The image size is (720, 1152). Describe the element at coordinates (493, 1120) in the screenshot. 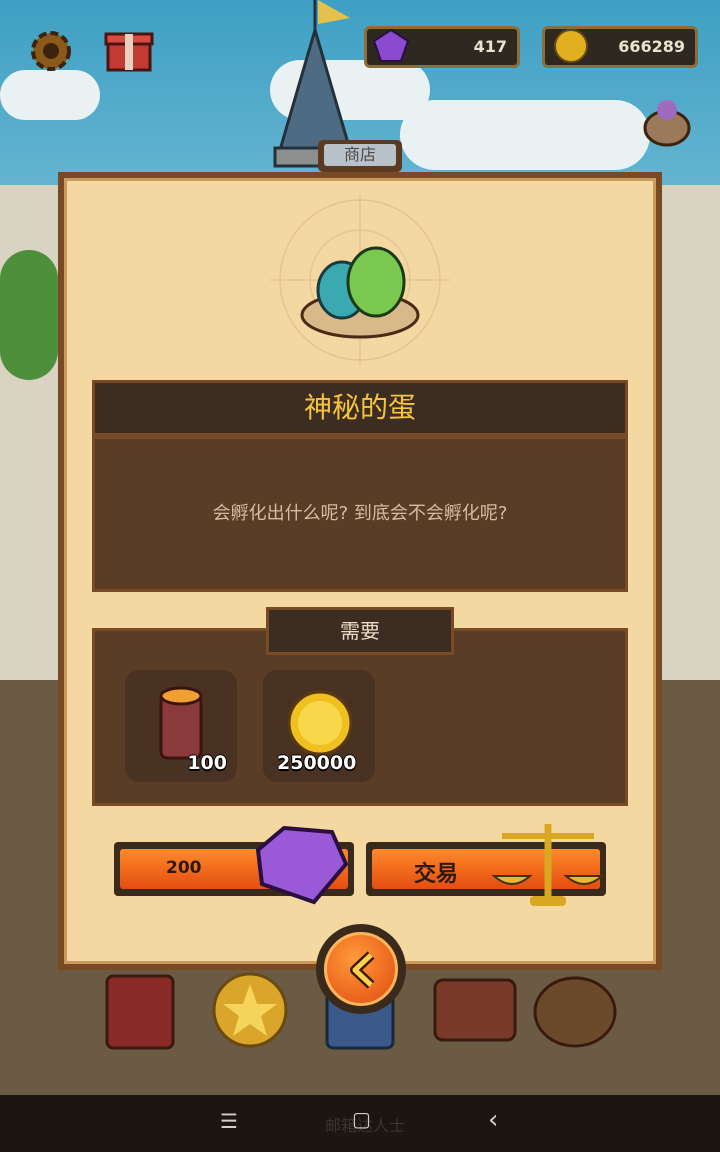

I see `back-nav-icon: ‹` at that location.